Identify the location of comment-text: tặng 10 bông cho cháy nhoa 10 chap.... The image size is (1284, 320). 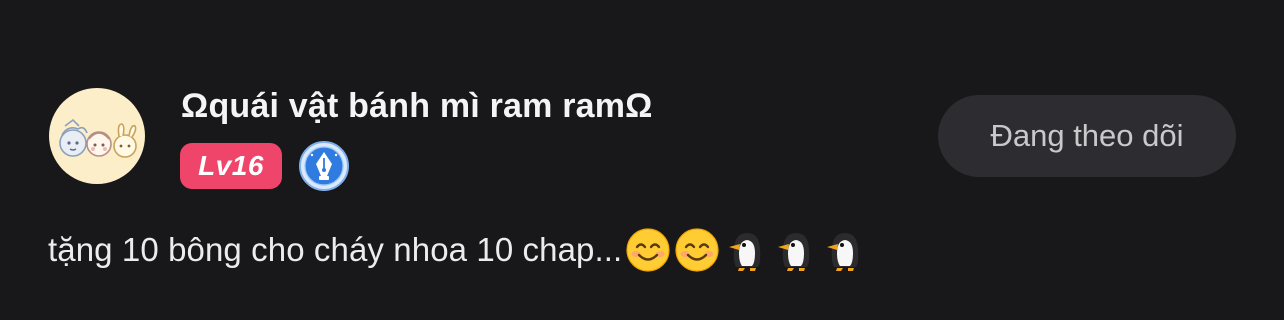
(335, 249).